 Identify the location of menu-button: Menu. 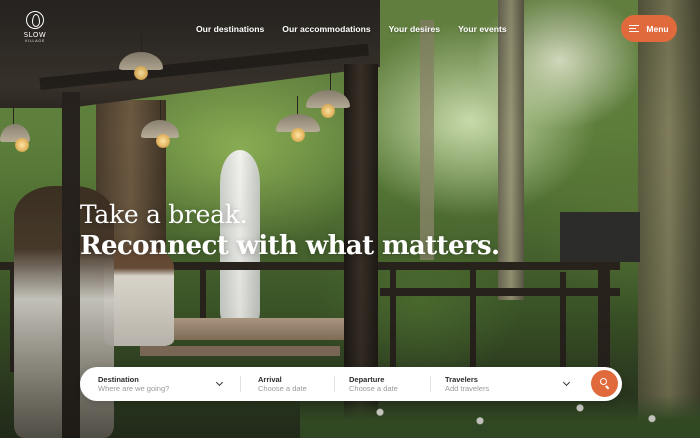
(649, 28).